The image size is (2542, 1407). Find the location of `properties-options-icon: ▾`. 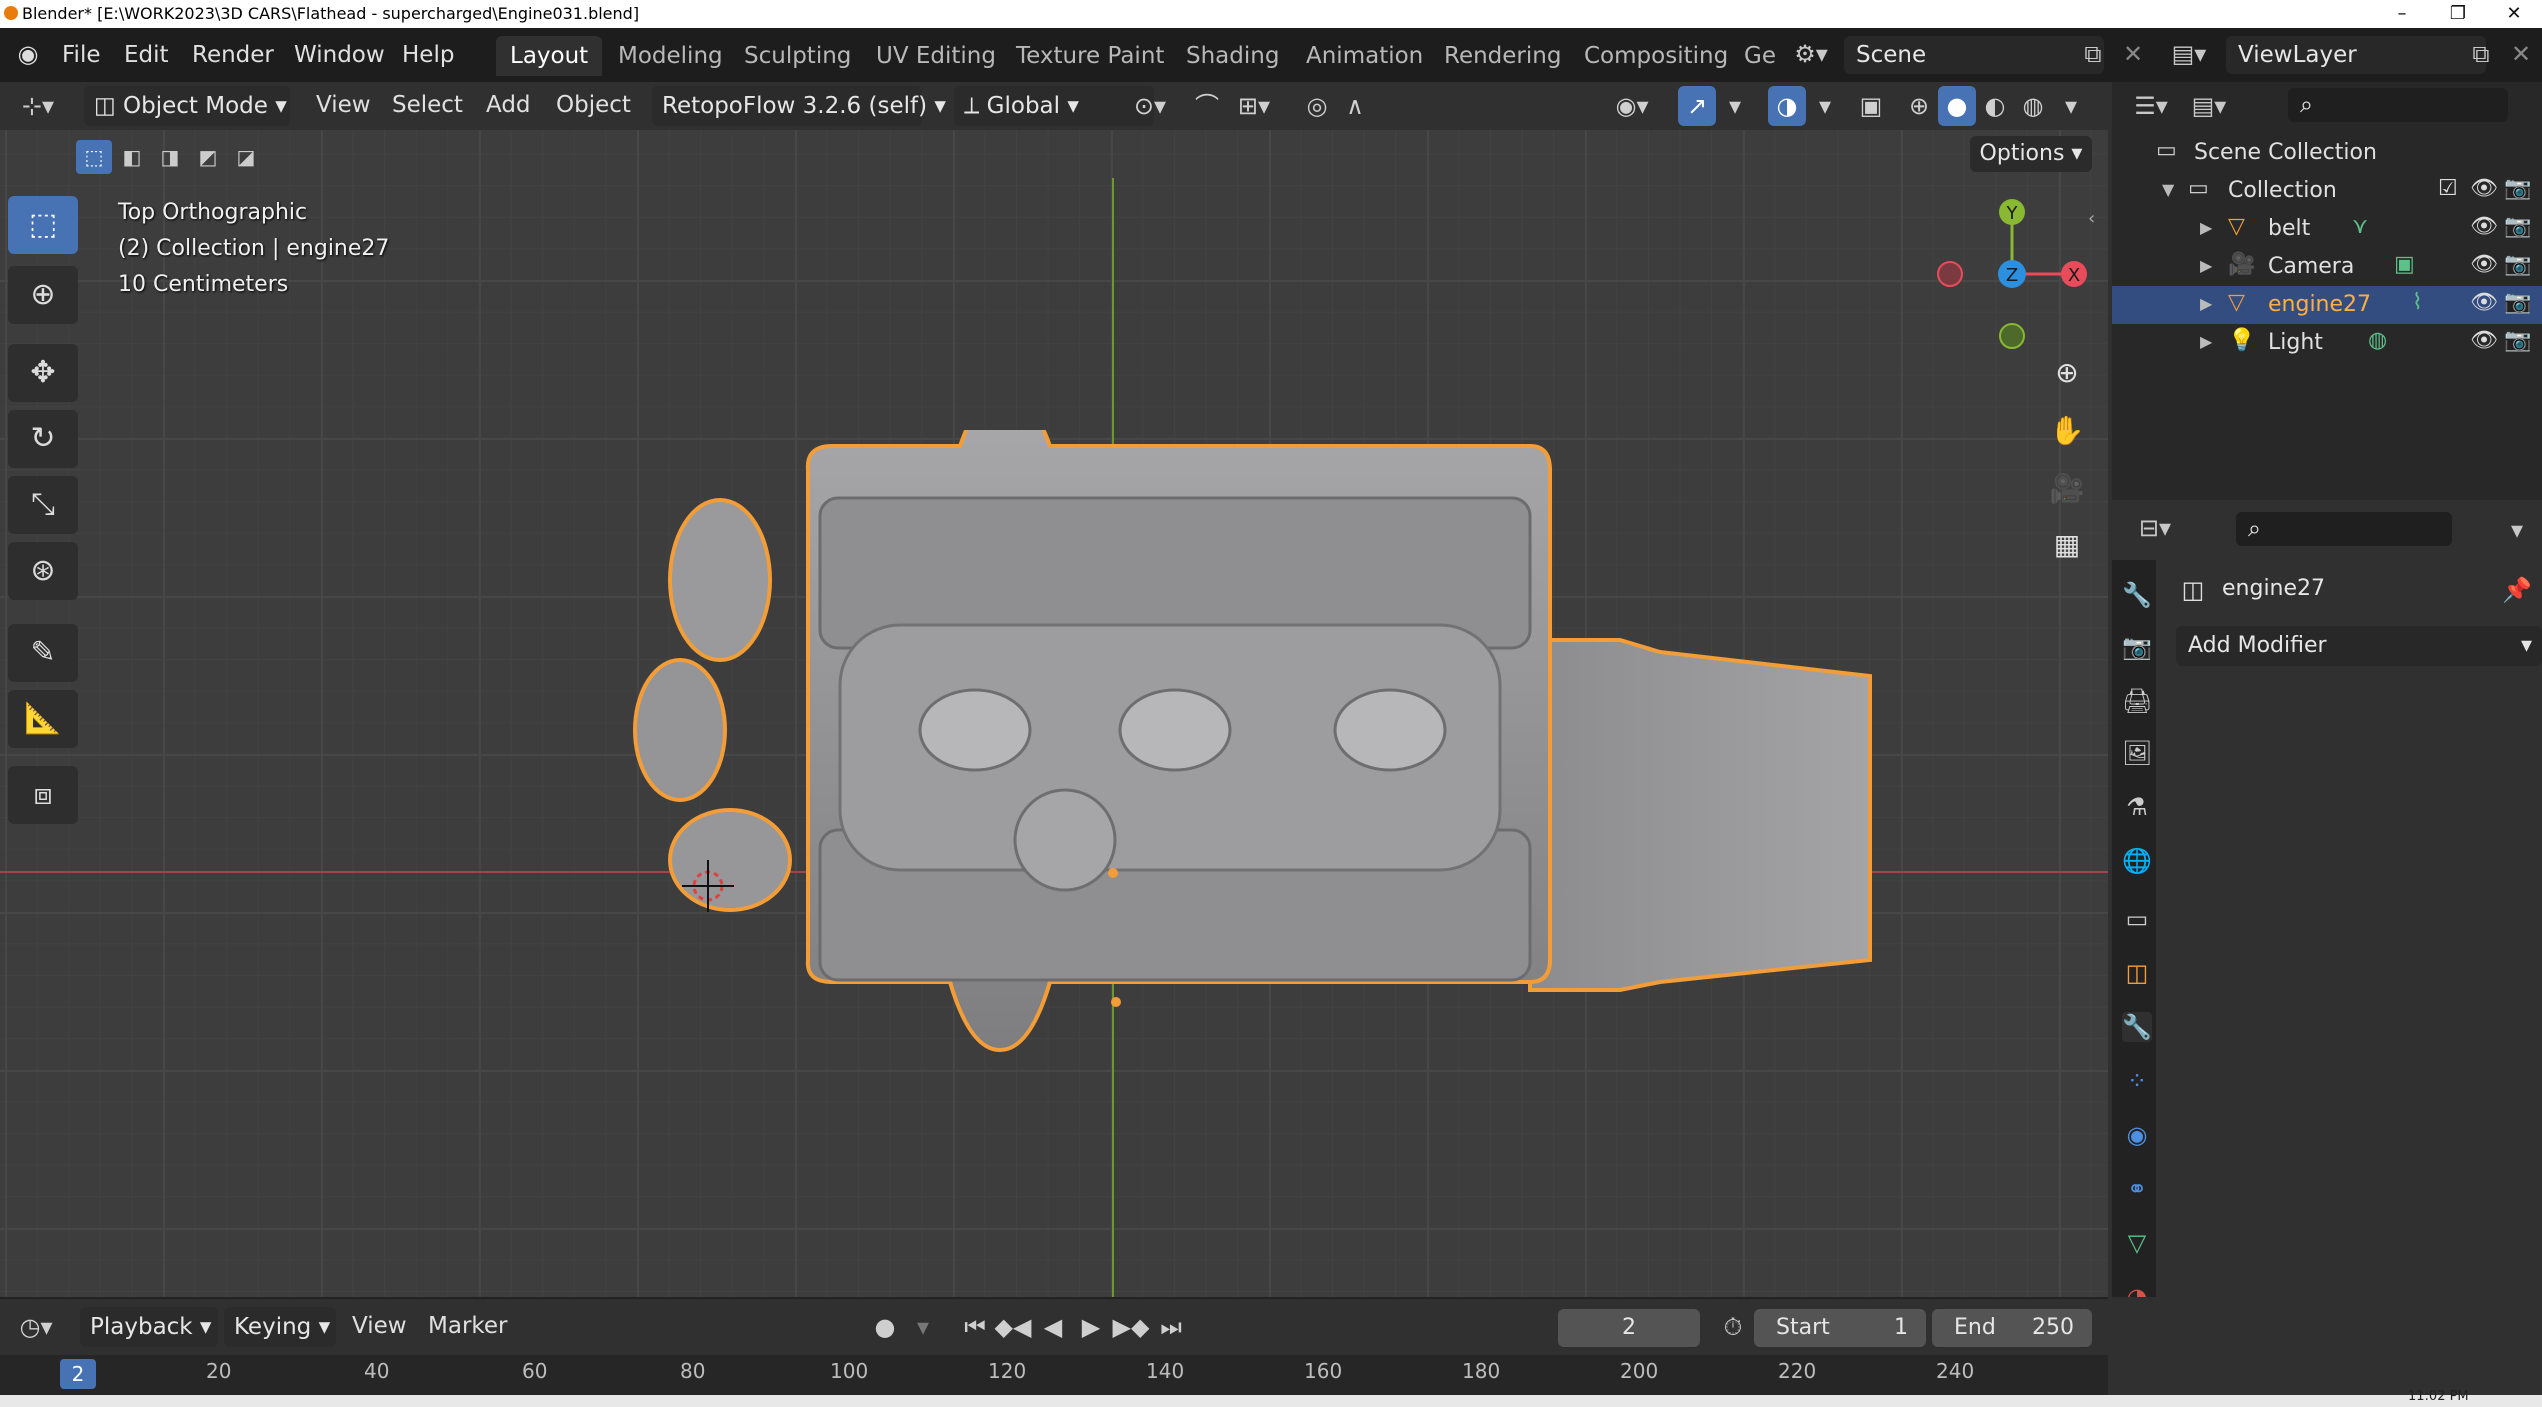

properties-options-icon: ▾ is located at coordinates (2517, 530).